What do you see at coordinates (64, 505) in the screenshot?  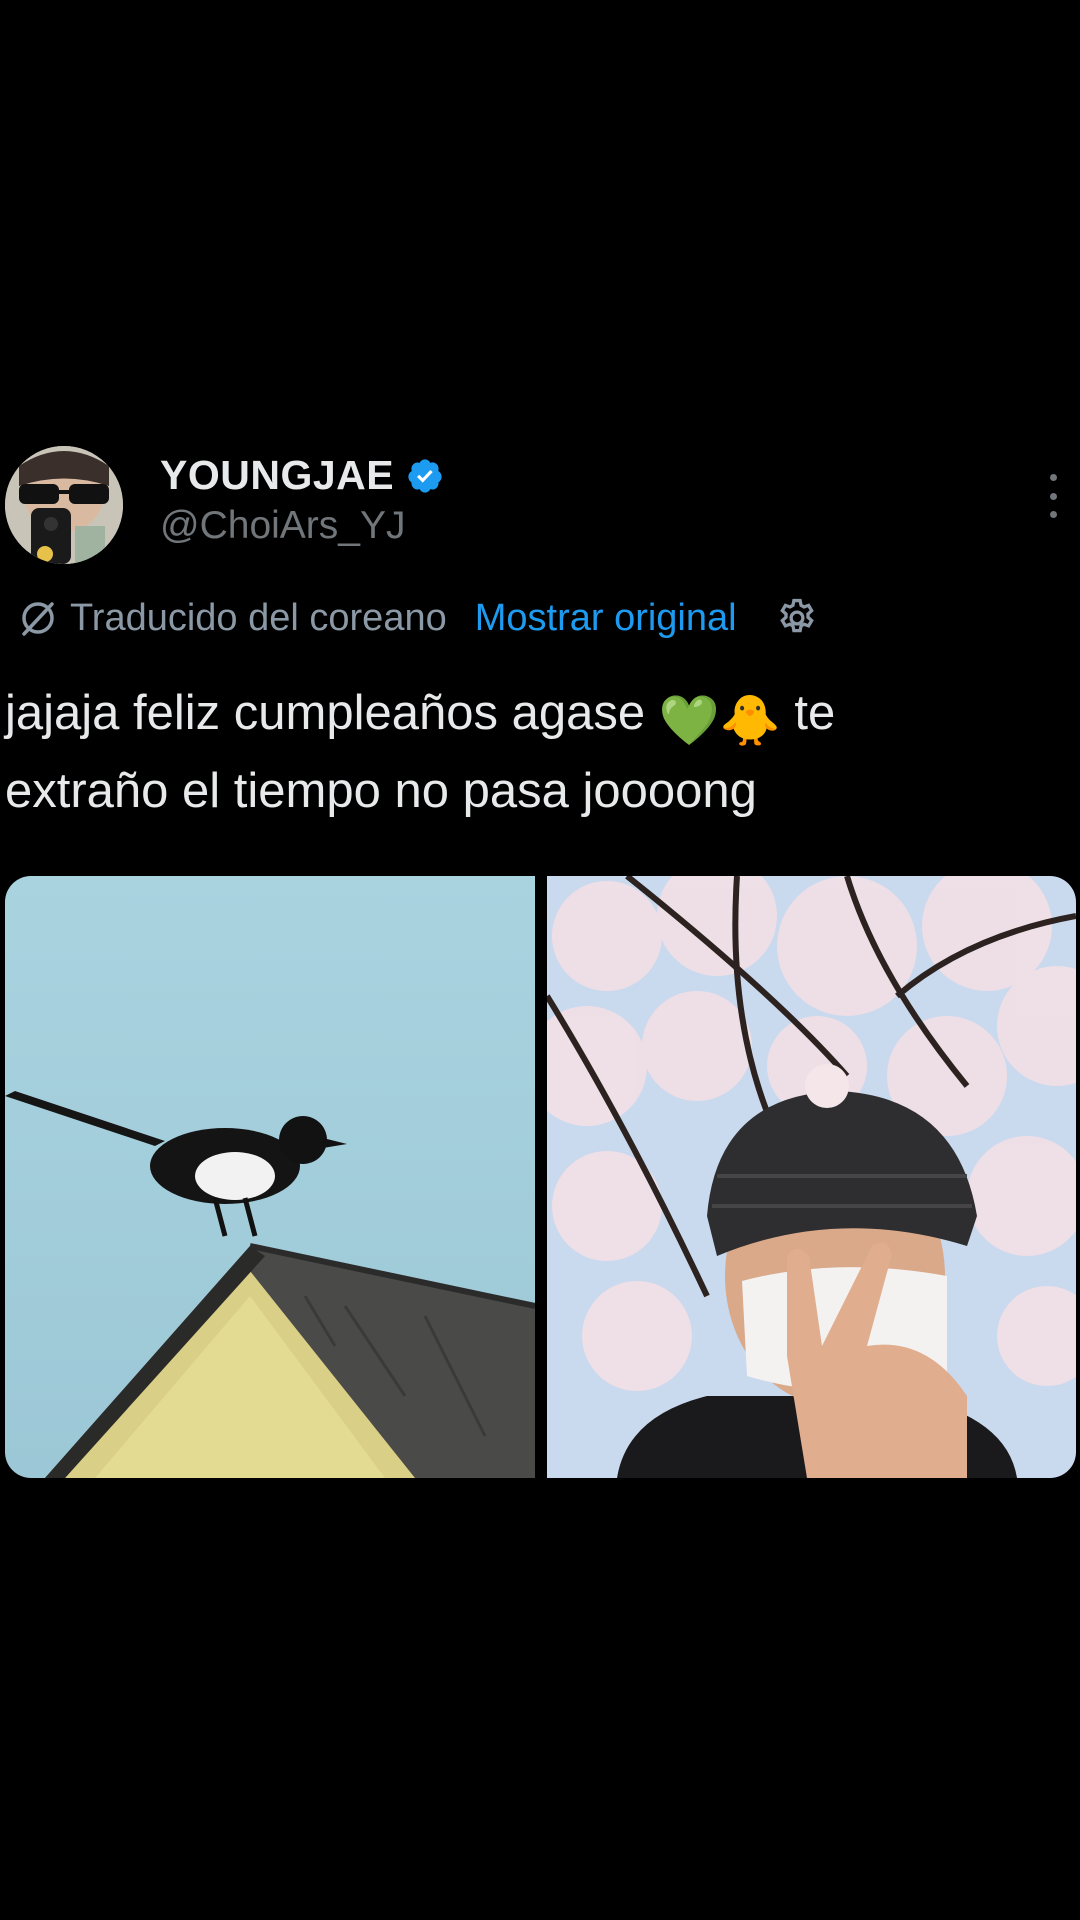 I see `avatar` at bounding box center [64, 505].